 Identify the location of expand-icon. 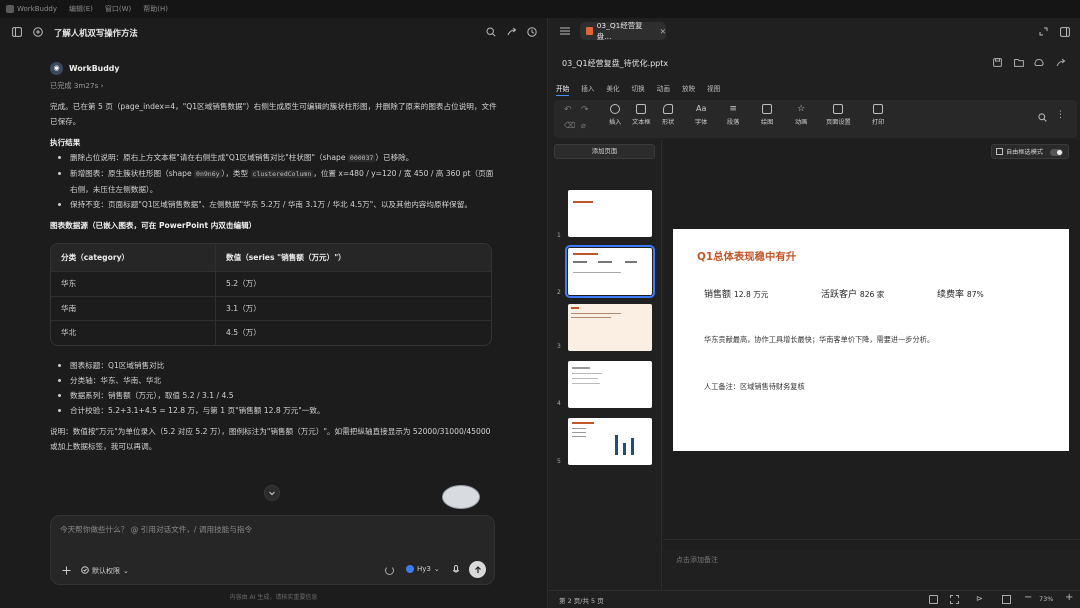
(1043, 31).